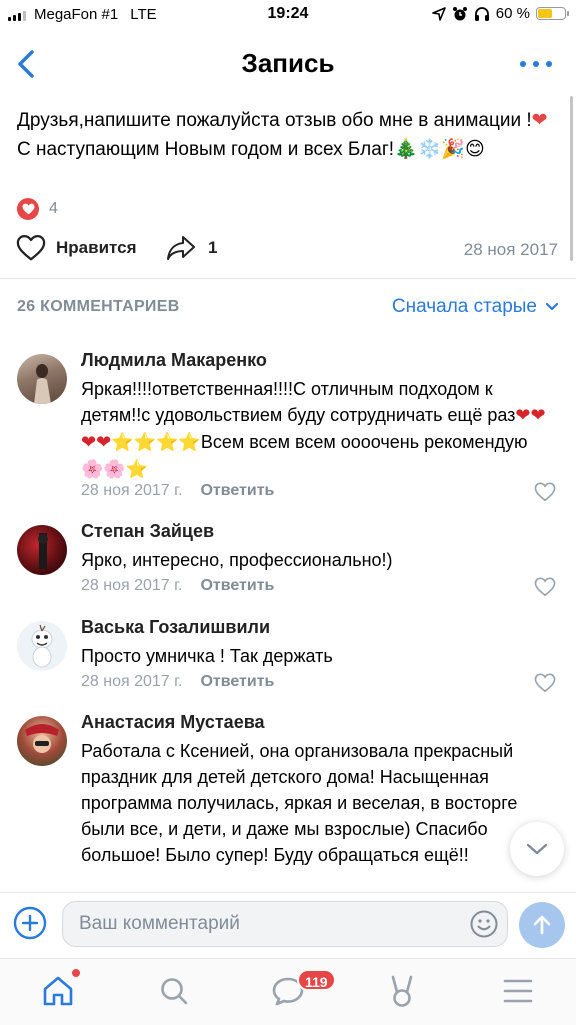 The width and height of the screenshot is (576, 1025). I want to click on flowers-emoji: 🌸🌸⭐, so click(115, 469).